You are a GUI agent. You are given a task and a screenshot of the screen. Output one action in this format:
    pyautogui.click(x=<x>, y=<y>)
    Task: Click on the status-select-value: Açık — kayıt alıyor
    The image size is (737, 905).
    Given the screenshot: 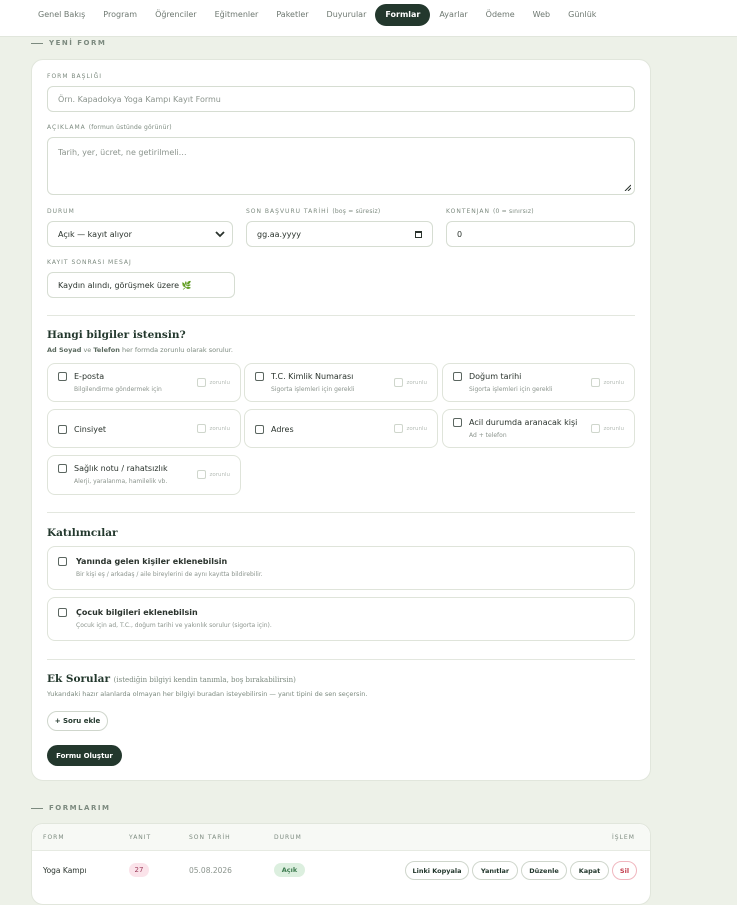 What is the action you would take?
    pyautogui.click(x=95, y=234)
    